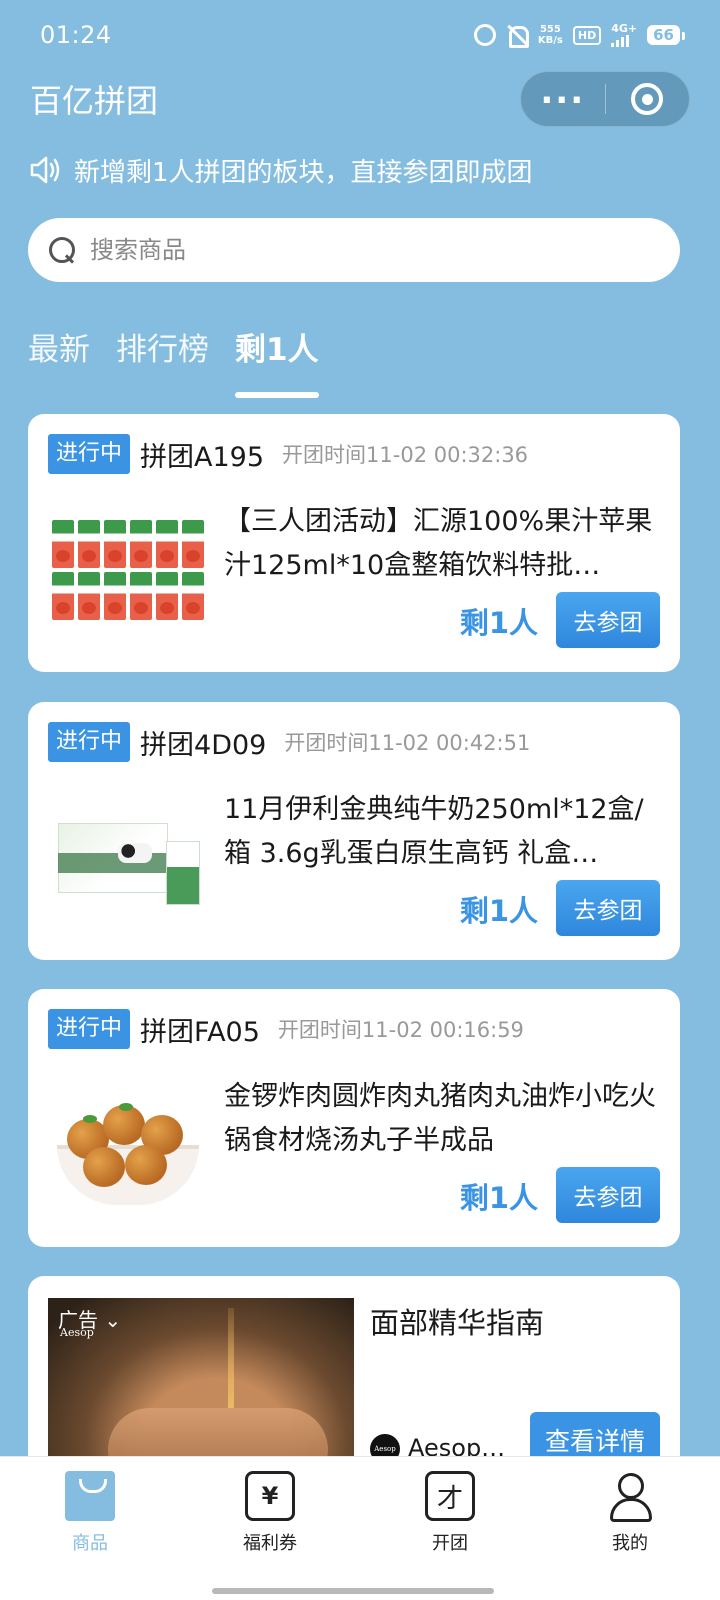 The height and width of the screenshot is (1600, 720). What do you see at coordinates (270, 1496) in the screenshot?
I see `coupon-icon: ¥` at bounding box center [270, 1496].